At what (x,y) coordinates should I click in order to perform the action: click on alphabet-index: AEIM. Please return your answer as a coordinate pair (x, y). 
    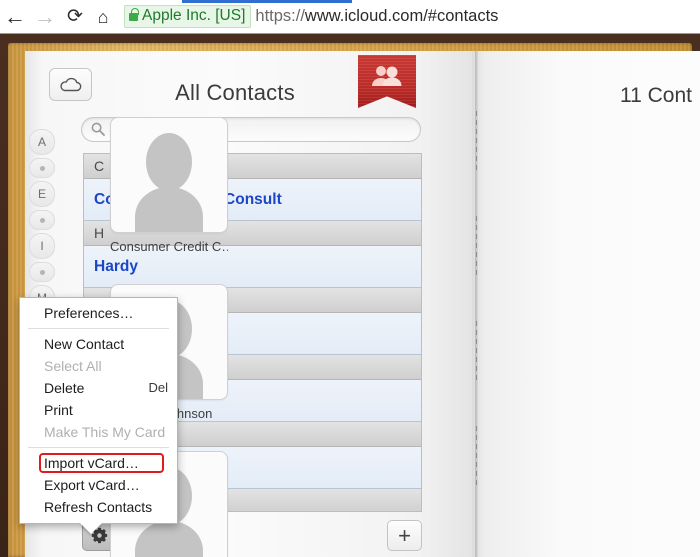
    Looking at the image, I should click on (42, 221).